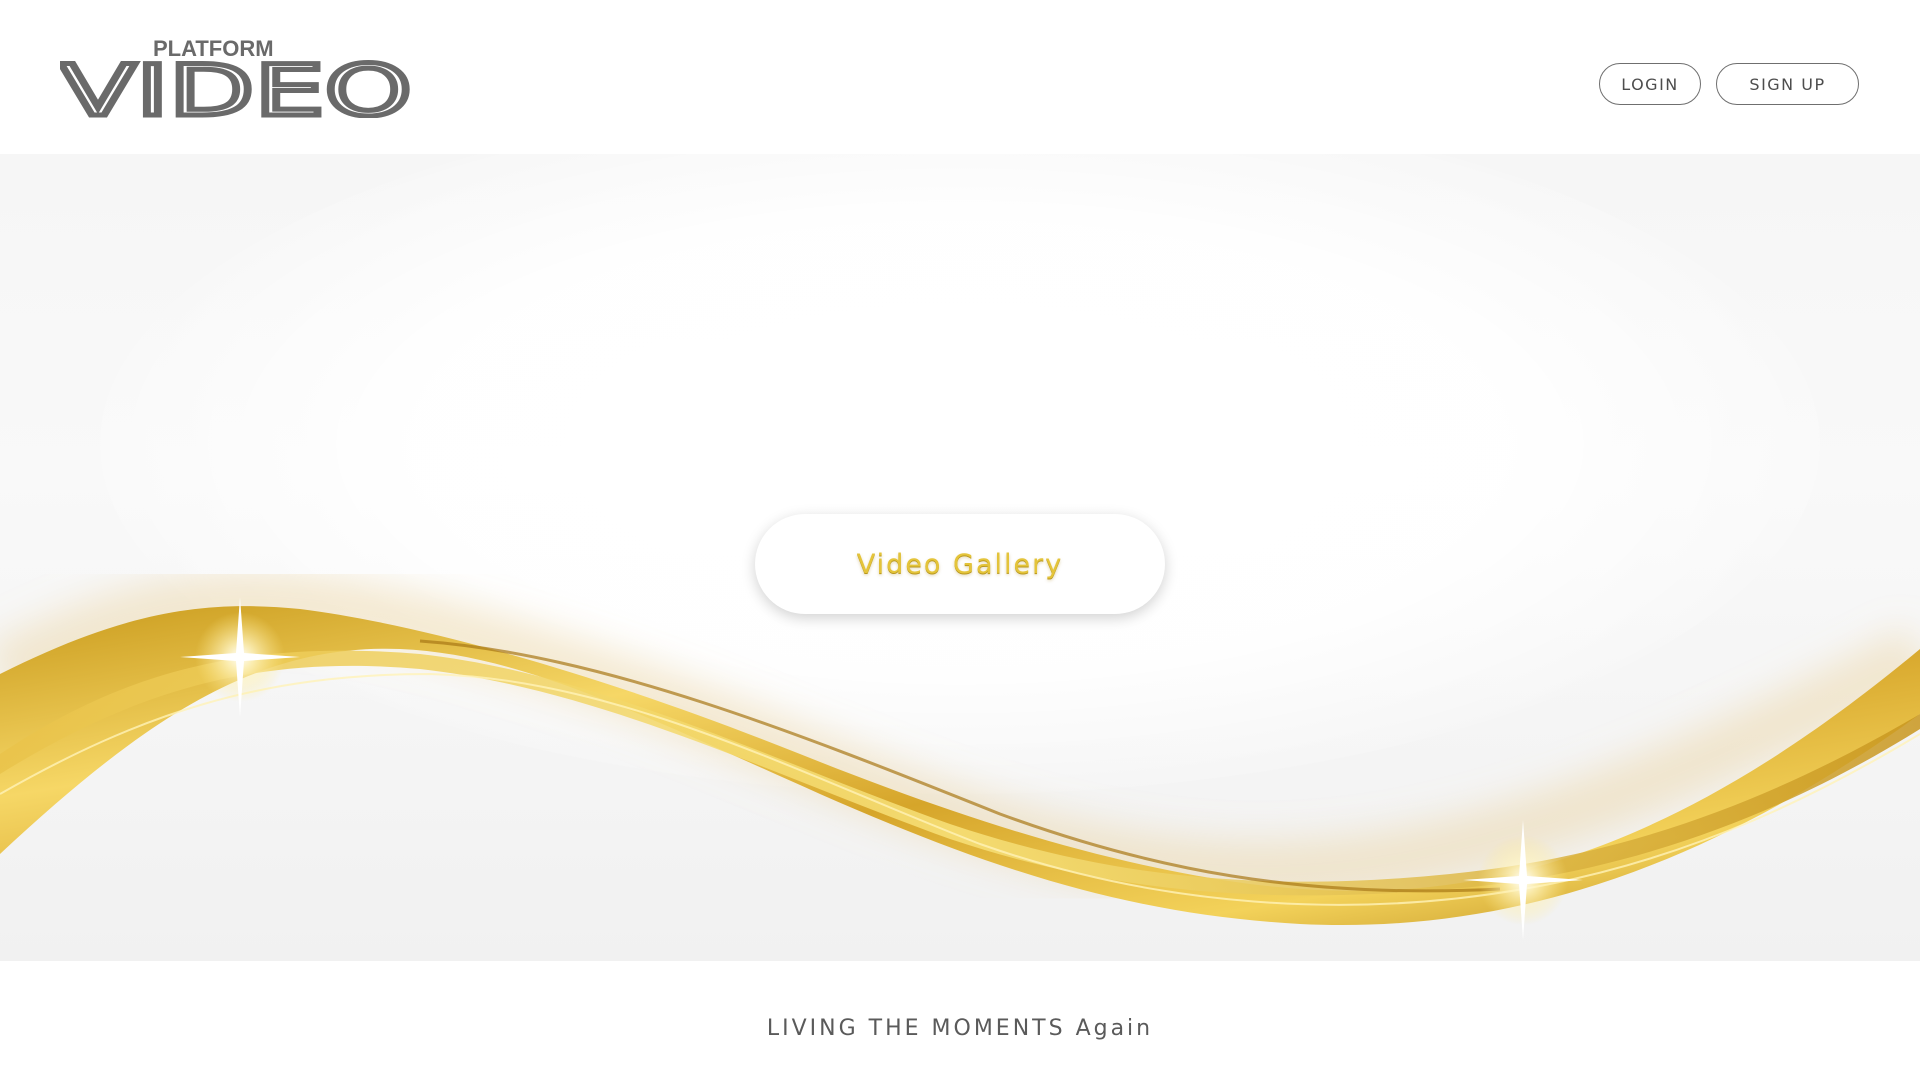 Image resolution: width=1920 pixels, height=1080 pixels. I want to click on logo-wordmark: VIDEO, so click(237, 88).